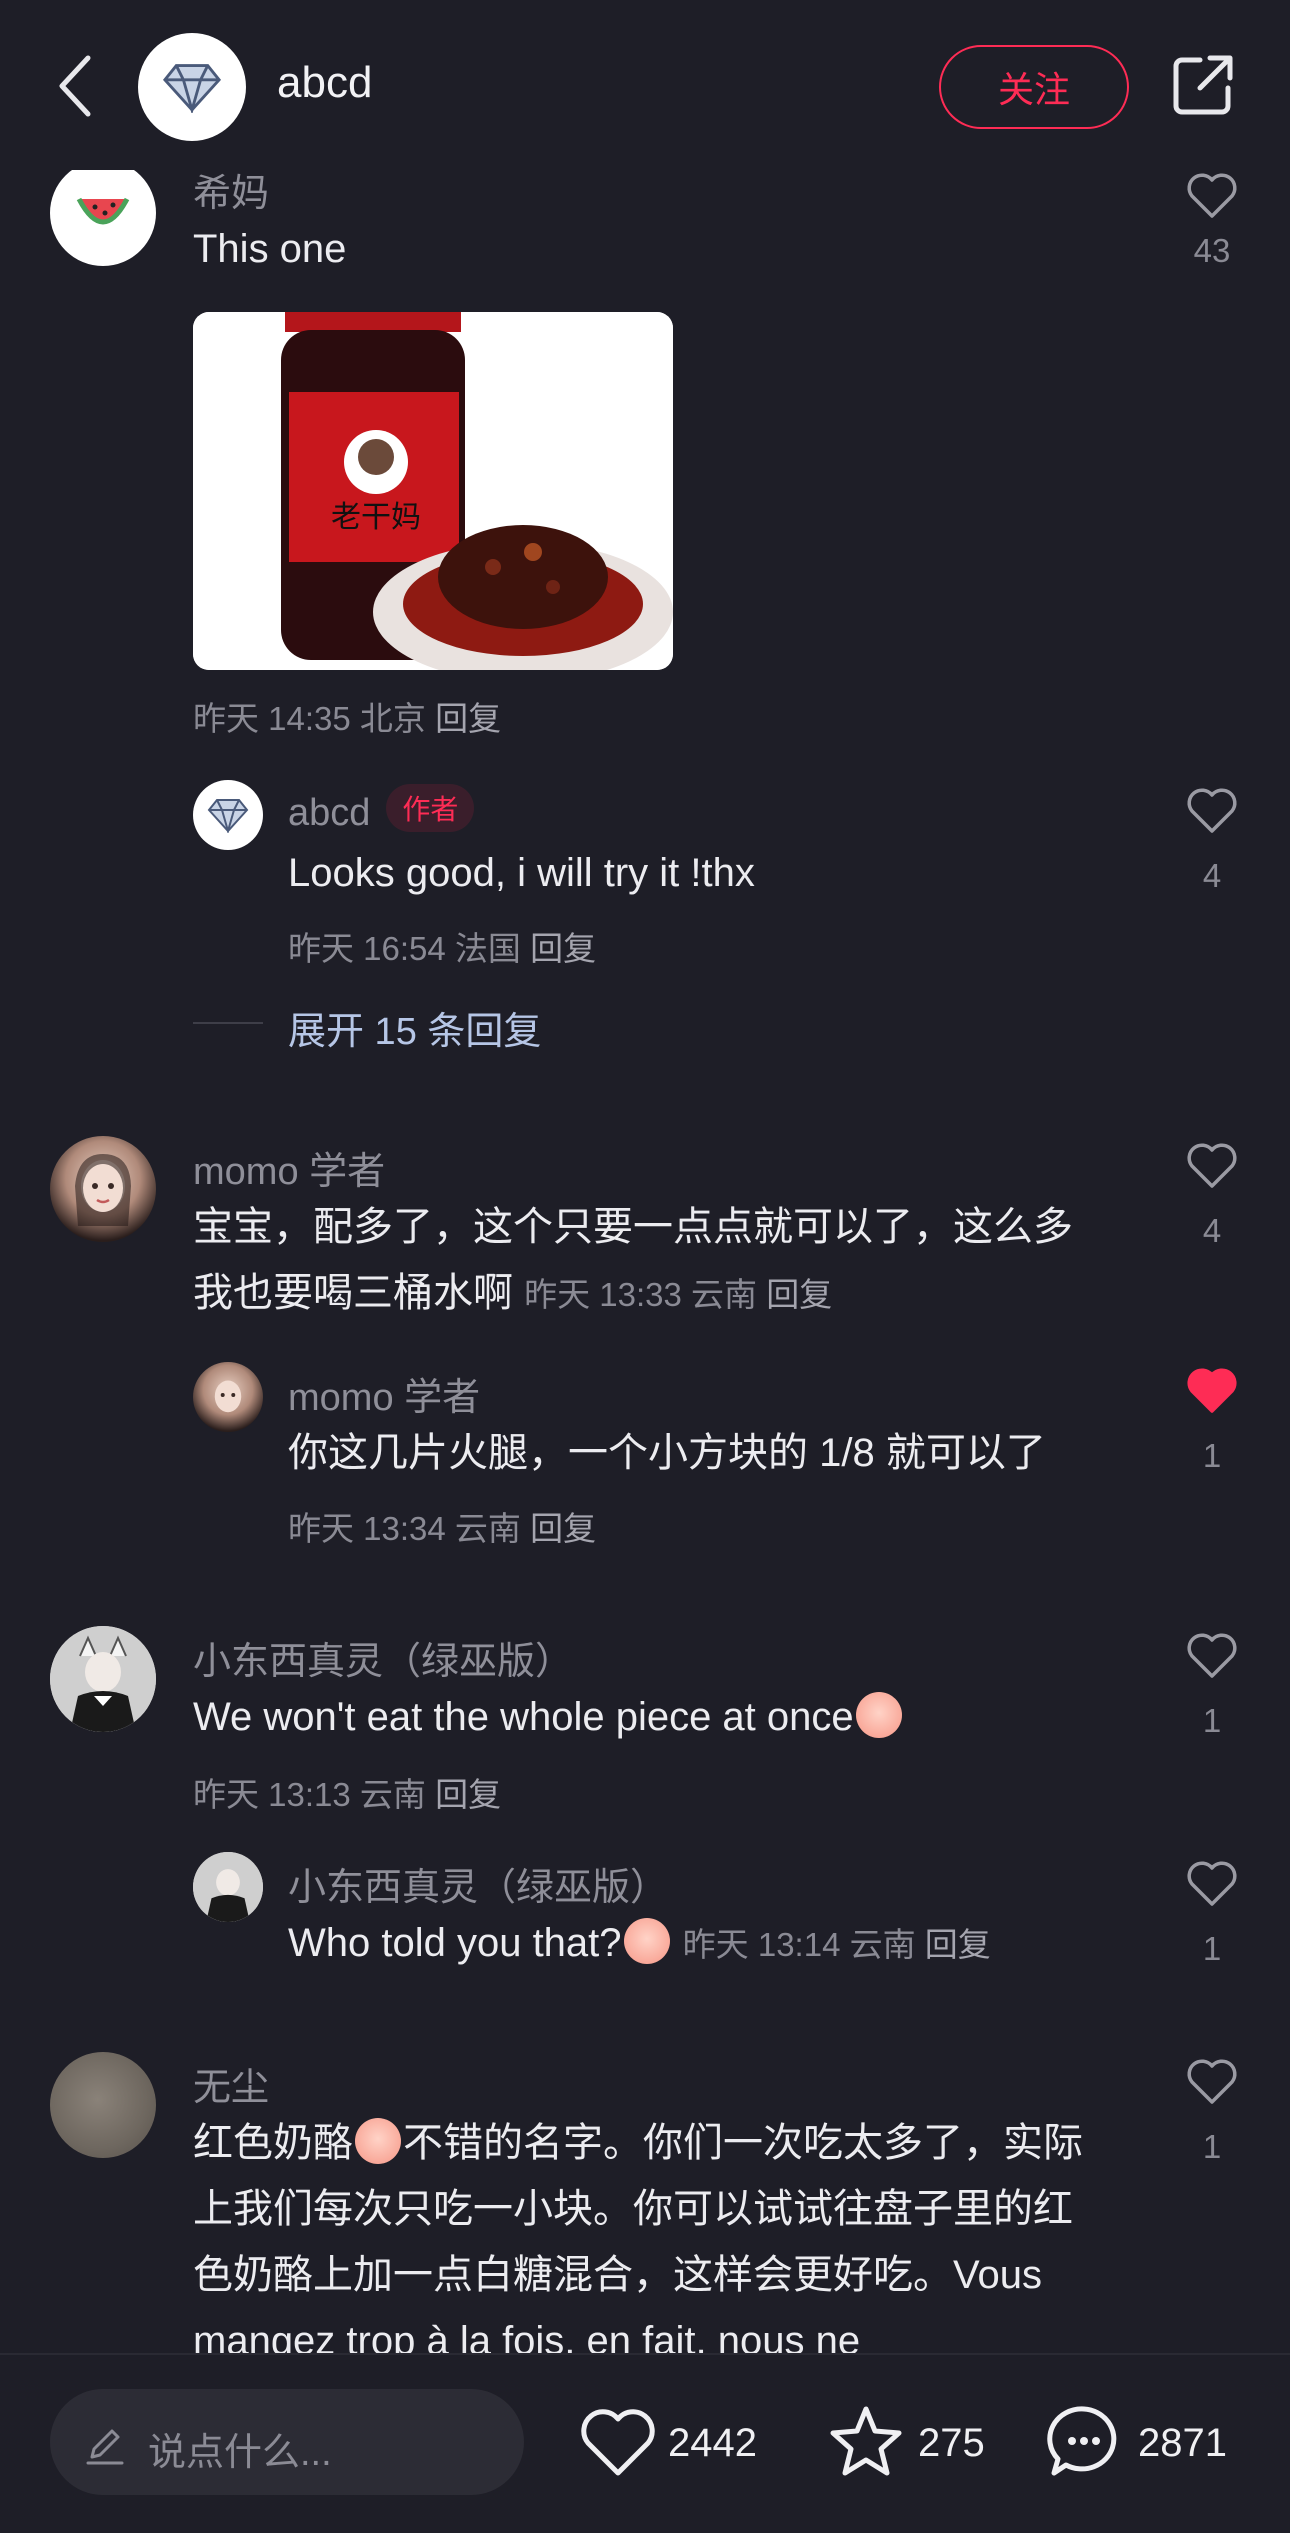 The width and height of the screenshot is (1290, 2533). What do you see at coordinates (712, 2443) in the screenshot?
I see `like-total: 2442` at bounding box center [712, 2443].